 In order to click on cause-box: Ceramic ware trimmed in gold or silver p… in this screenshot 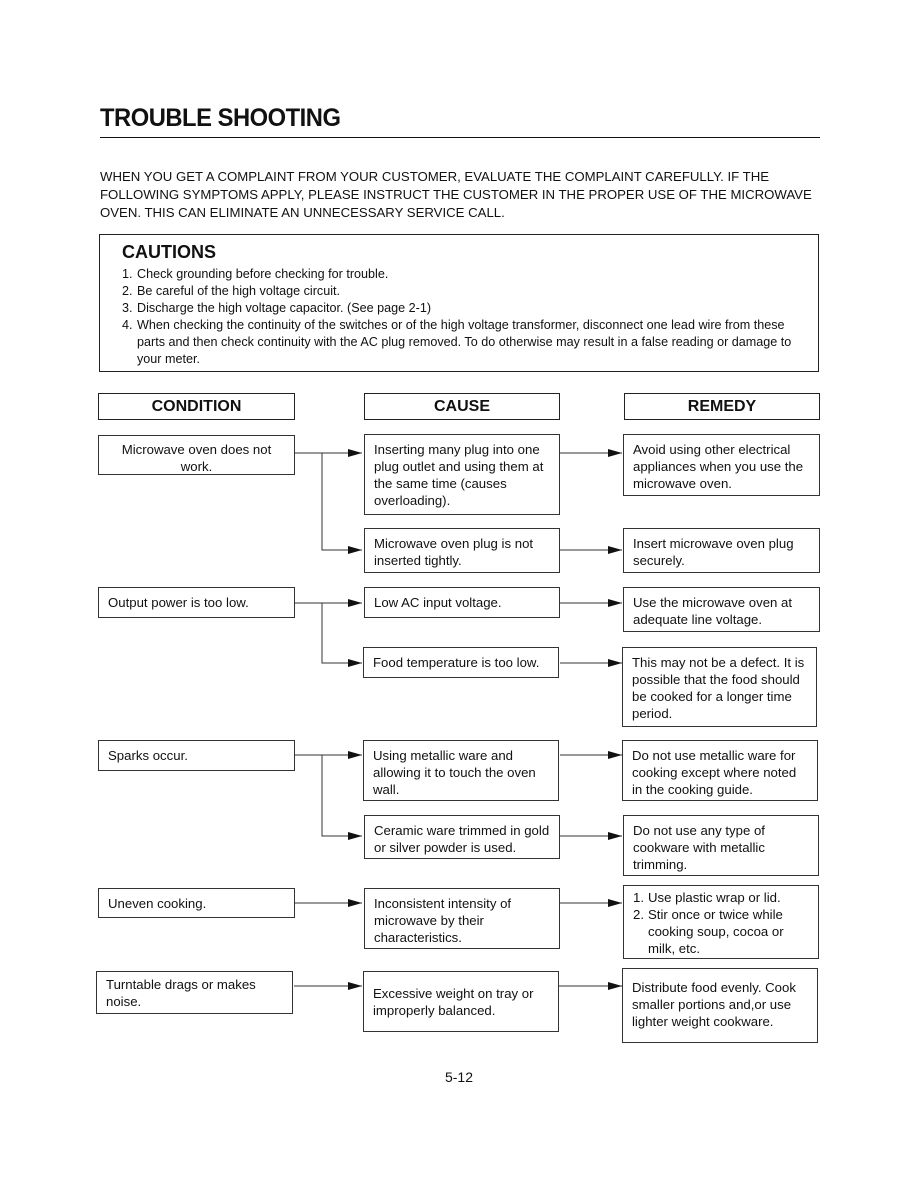, I will do `click(462, 837)`.